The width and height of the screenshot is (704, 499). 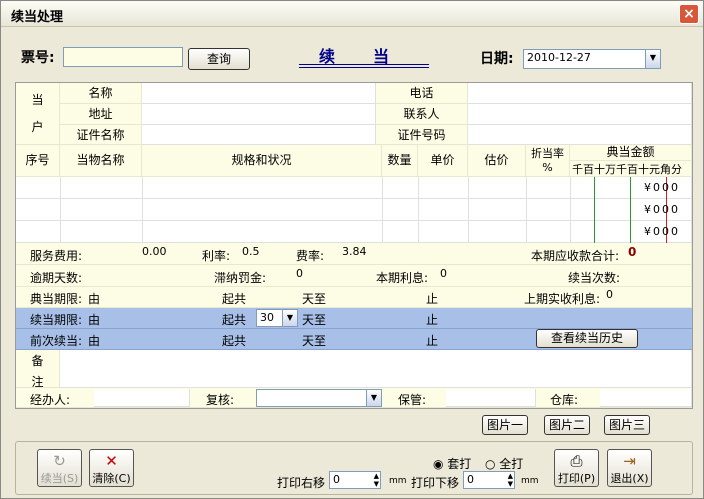 What do you see at coordinates (314, 299) in the screenshot?
I see `pawn-days: 天至` at bounding box center [314, 299].